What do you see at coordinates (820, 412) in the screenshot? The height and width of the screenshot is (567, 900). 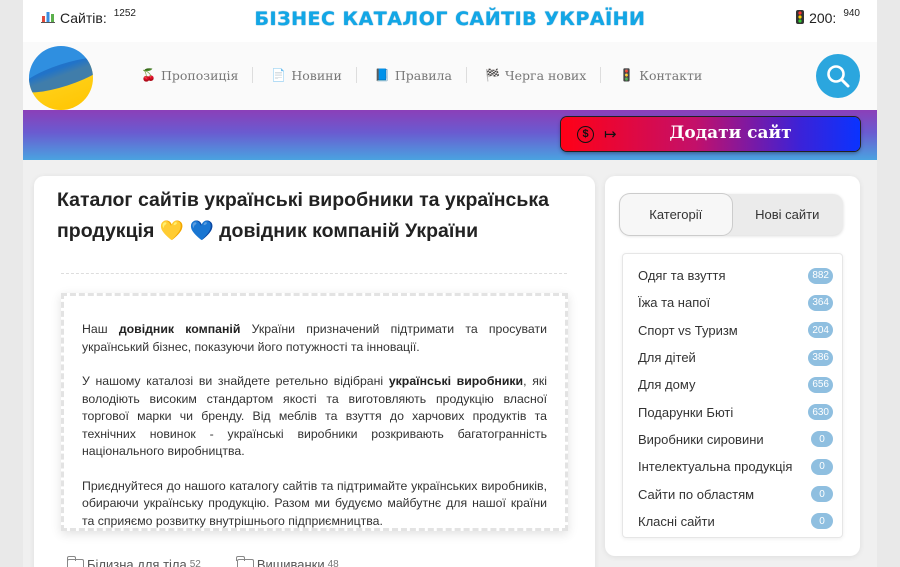 I see `count-badge: 630` at bounding box center [820, 412].